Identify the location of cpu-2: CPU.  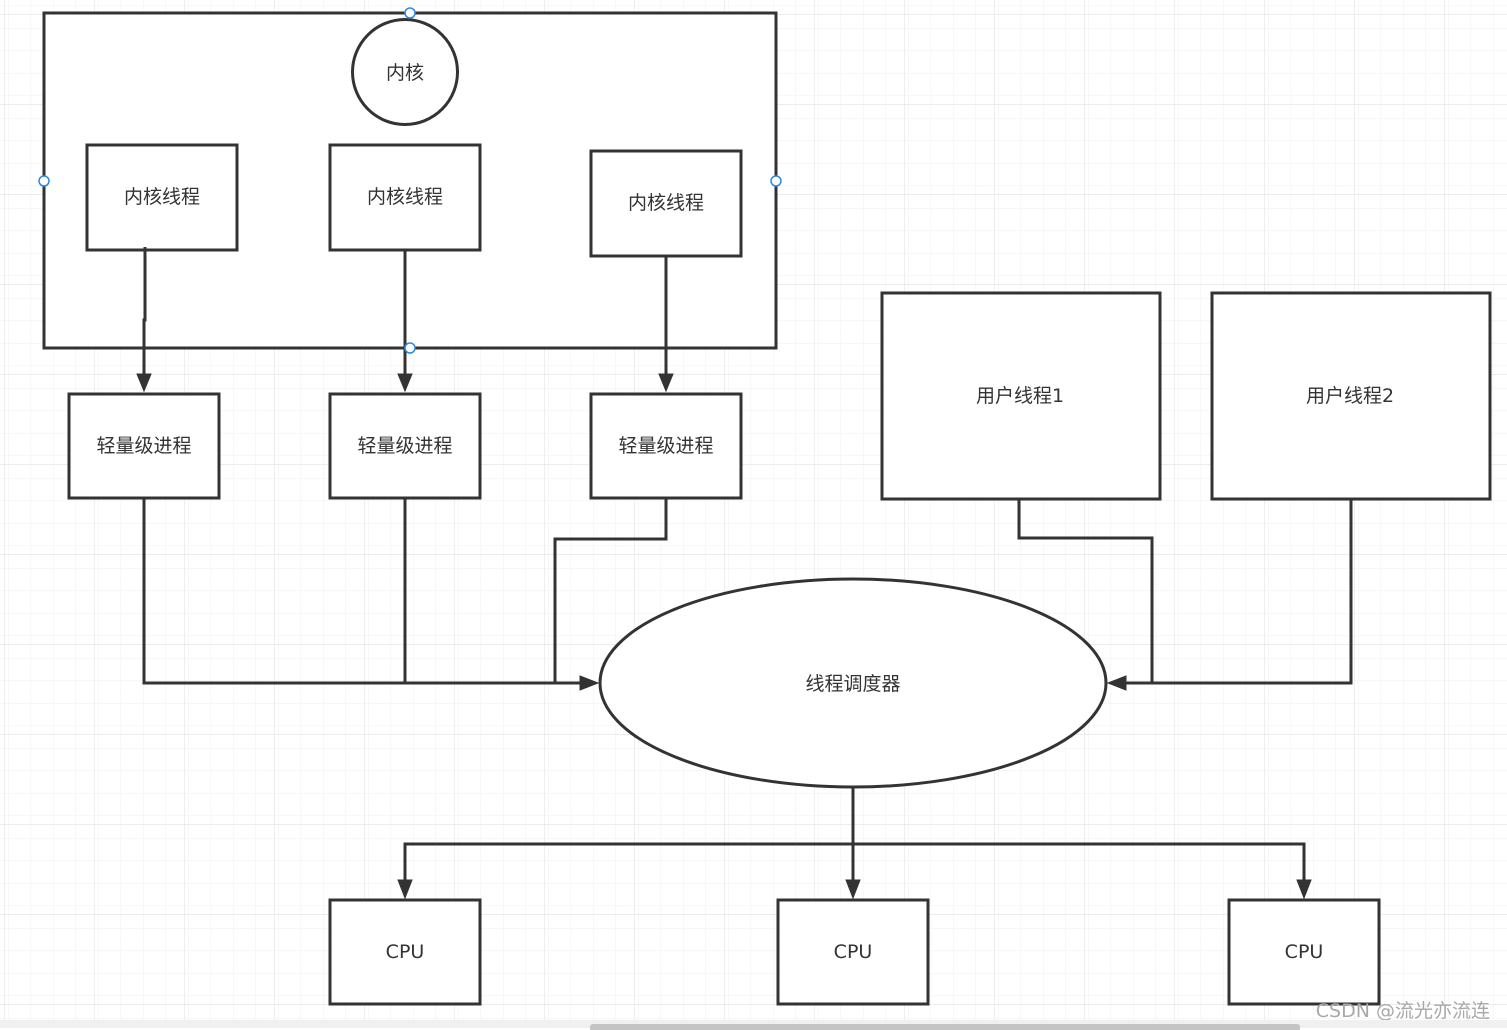
(853, 952).